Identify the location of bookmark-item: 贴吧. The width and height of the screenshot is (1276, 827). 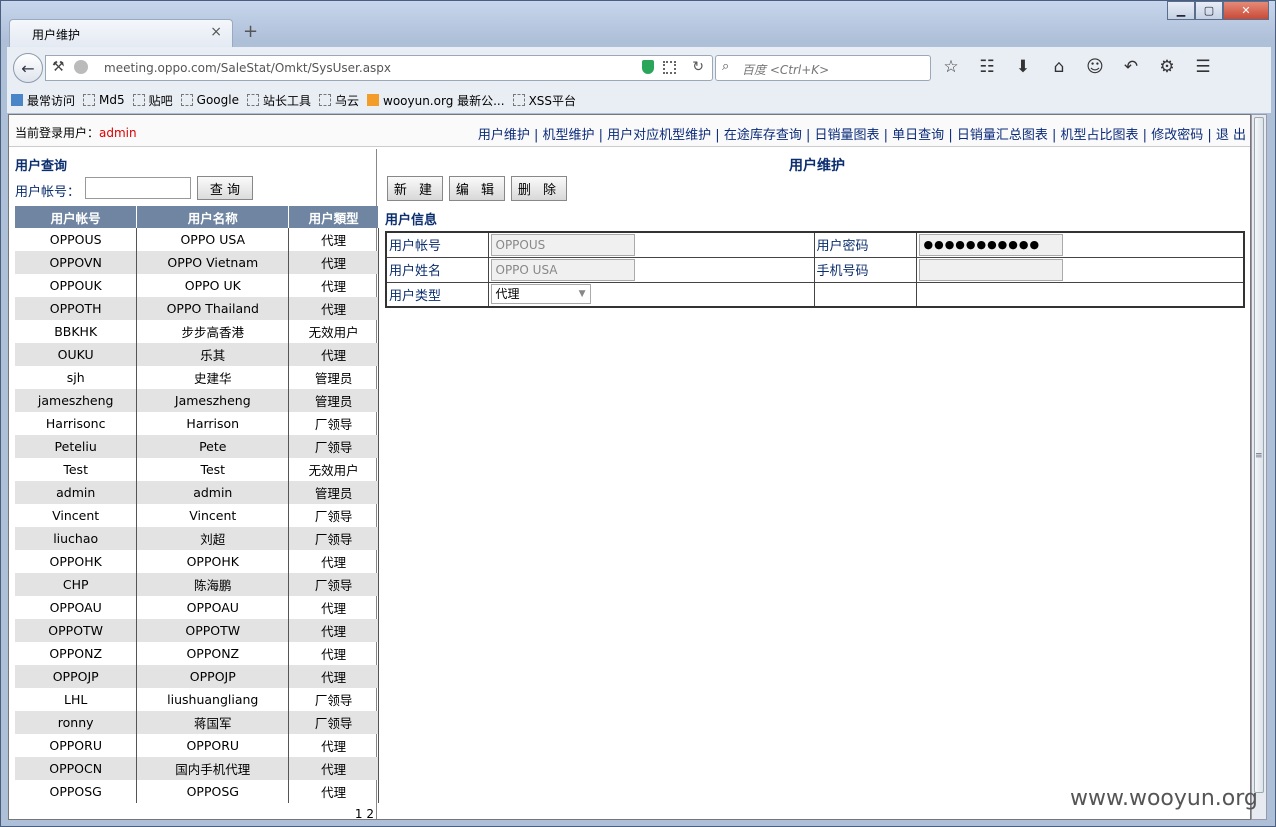
(152, 100).